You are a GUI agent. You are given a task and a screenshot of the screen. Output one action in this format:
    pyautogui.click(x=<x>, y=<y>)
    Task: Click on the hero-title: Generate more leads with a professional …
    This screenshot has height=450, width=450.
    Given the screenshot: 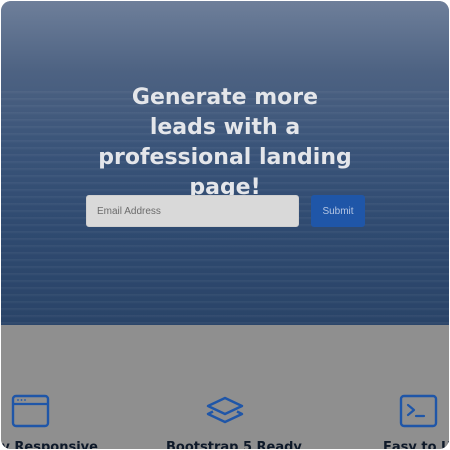 What is the action you would take?
    pyautogui.click(x=225, y=142)
    